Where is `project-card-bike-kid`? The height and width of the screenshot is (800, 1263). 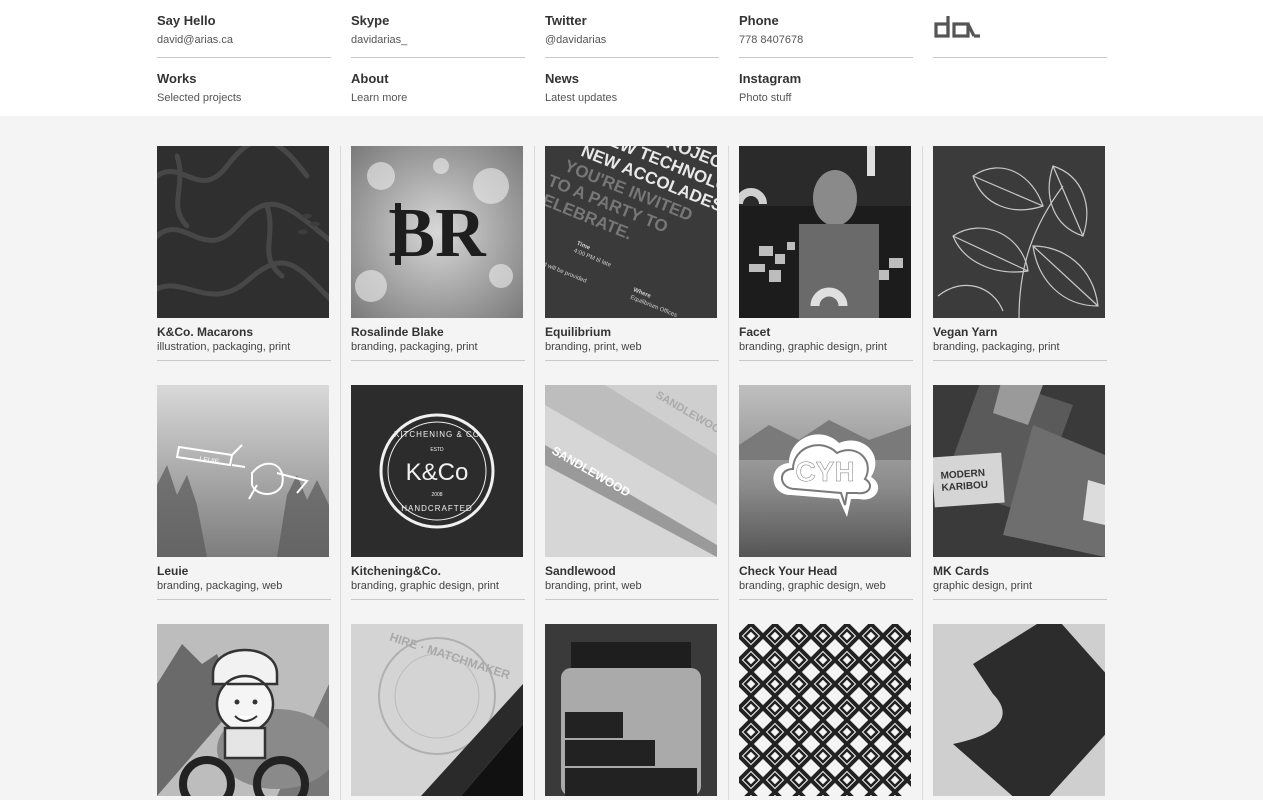 project-card-bike-kid is located at coordinates (243, 710).